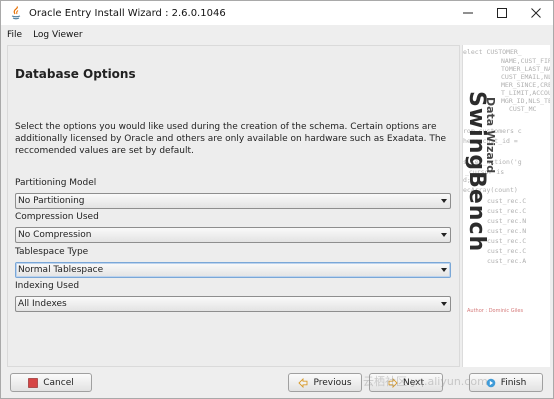 The image size is (554, 399). What do you see at coordinates (525, 93) in the screenshot?
I see `banner-code-line: T_LIMIT,ACCOUNT` at bounding box center [525, 93].